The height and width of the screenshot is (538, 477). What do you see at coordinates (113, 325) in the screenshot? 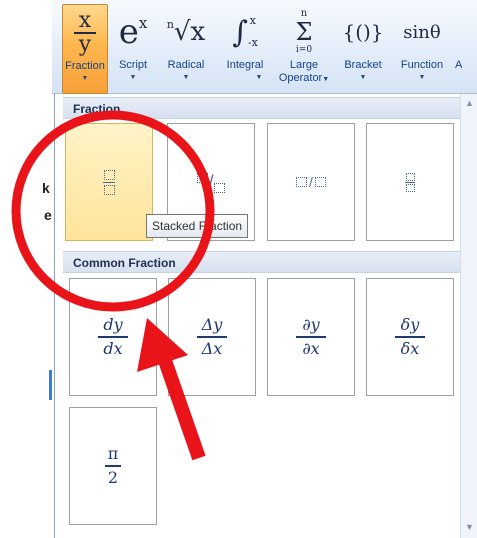
I see `numerator: dy` at bounding box center [113, 325].